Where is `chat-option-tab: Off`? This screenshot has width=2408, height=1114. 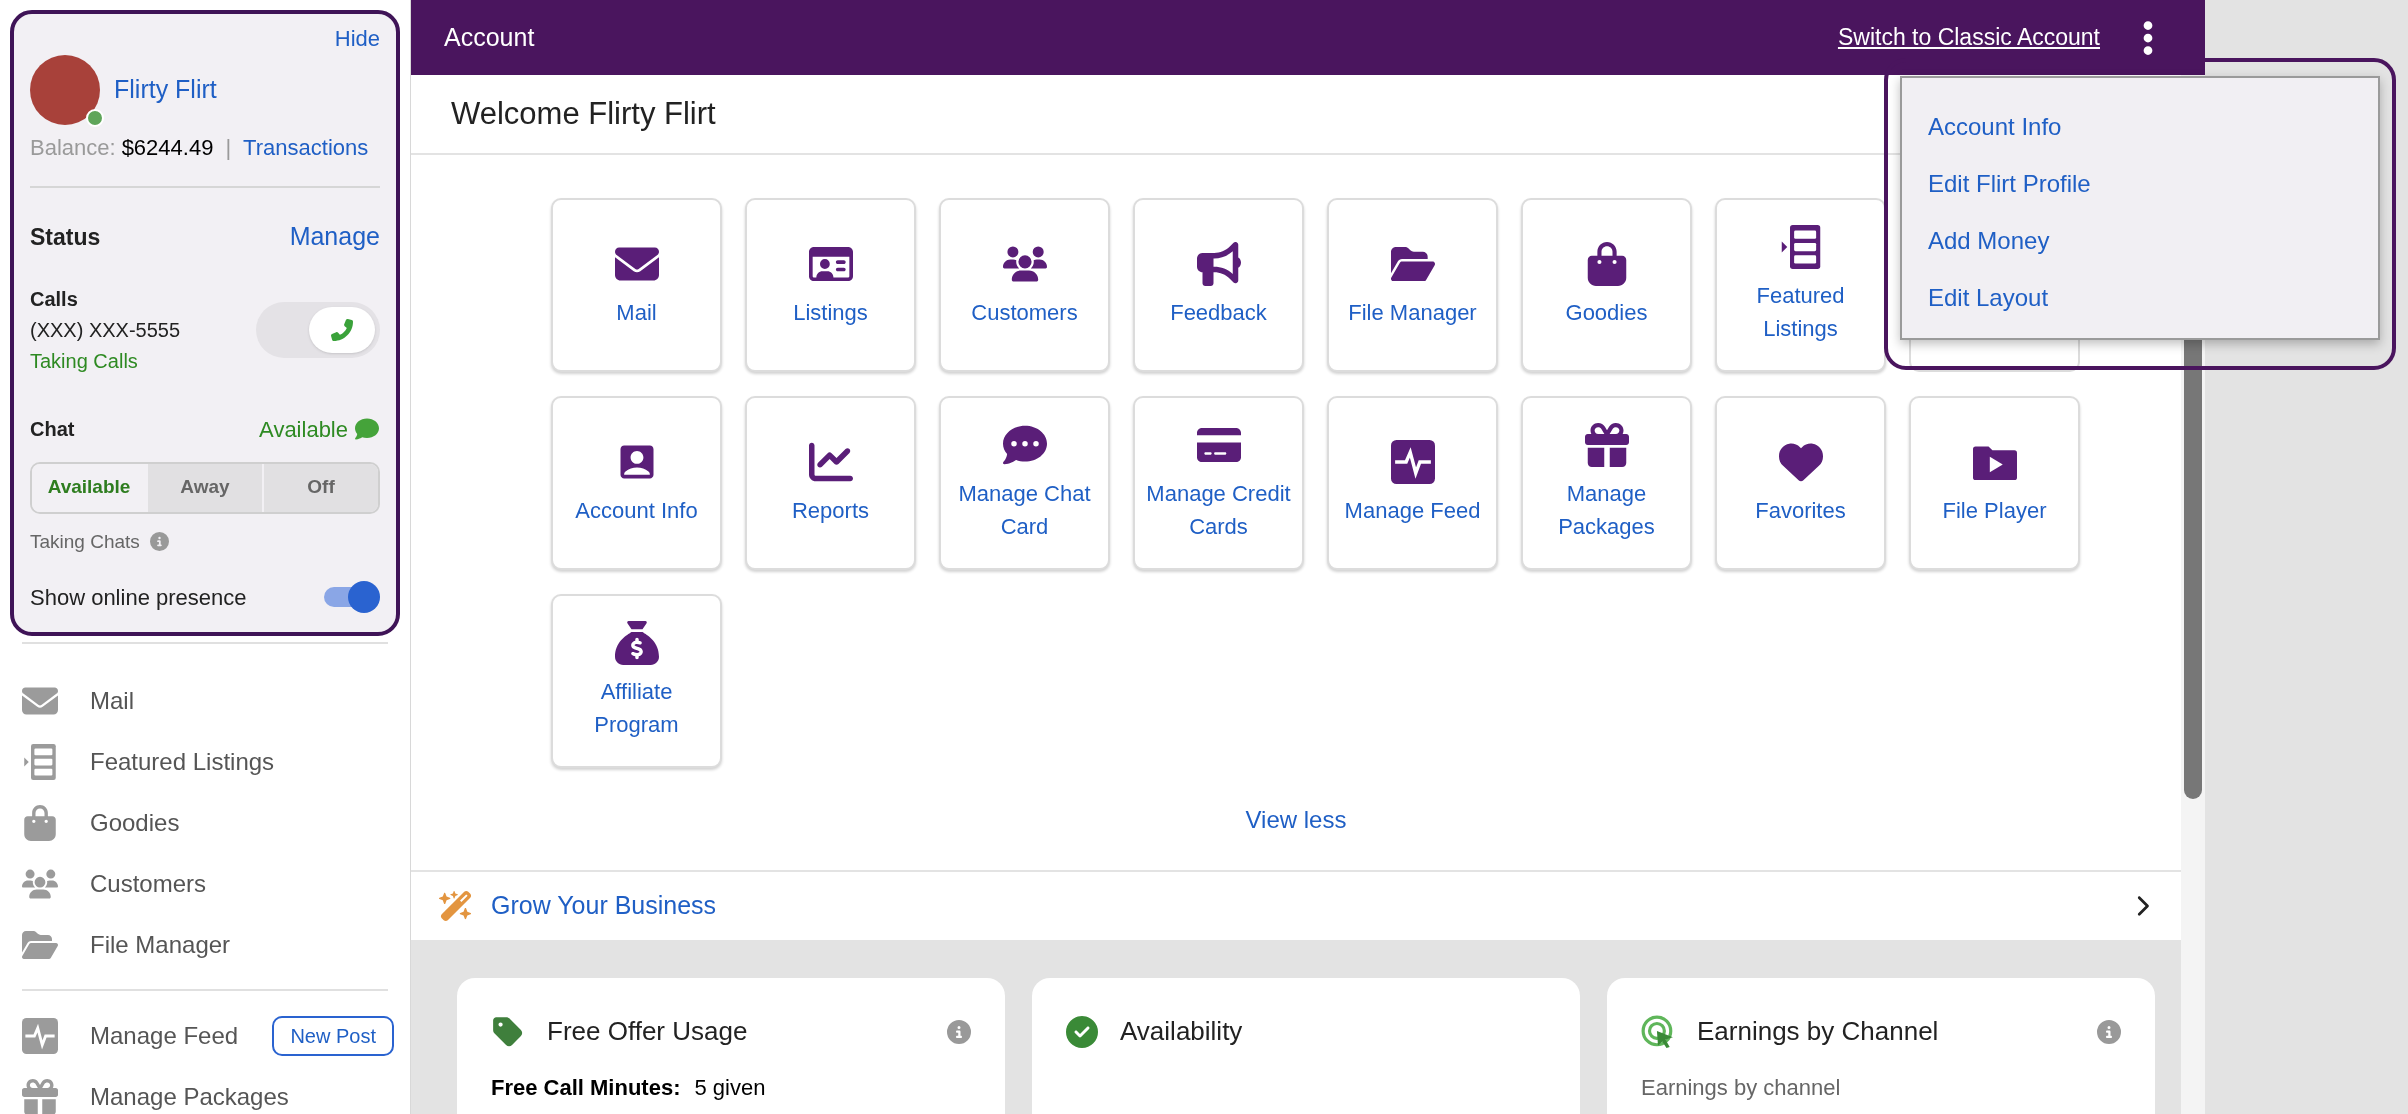
chat-option-tab: Off is located at coordinates (320, 487).